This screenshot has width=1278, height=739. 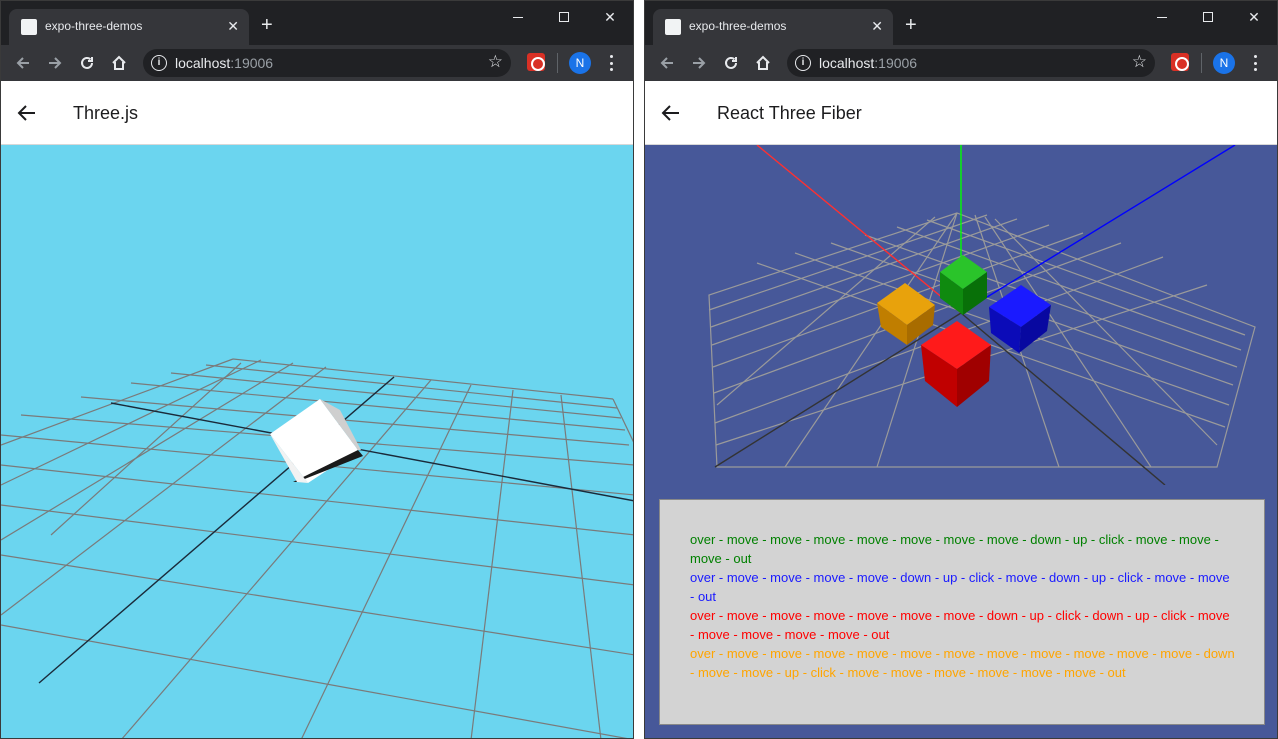 I want to click on white-cube, so click(x=316, y=441).